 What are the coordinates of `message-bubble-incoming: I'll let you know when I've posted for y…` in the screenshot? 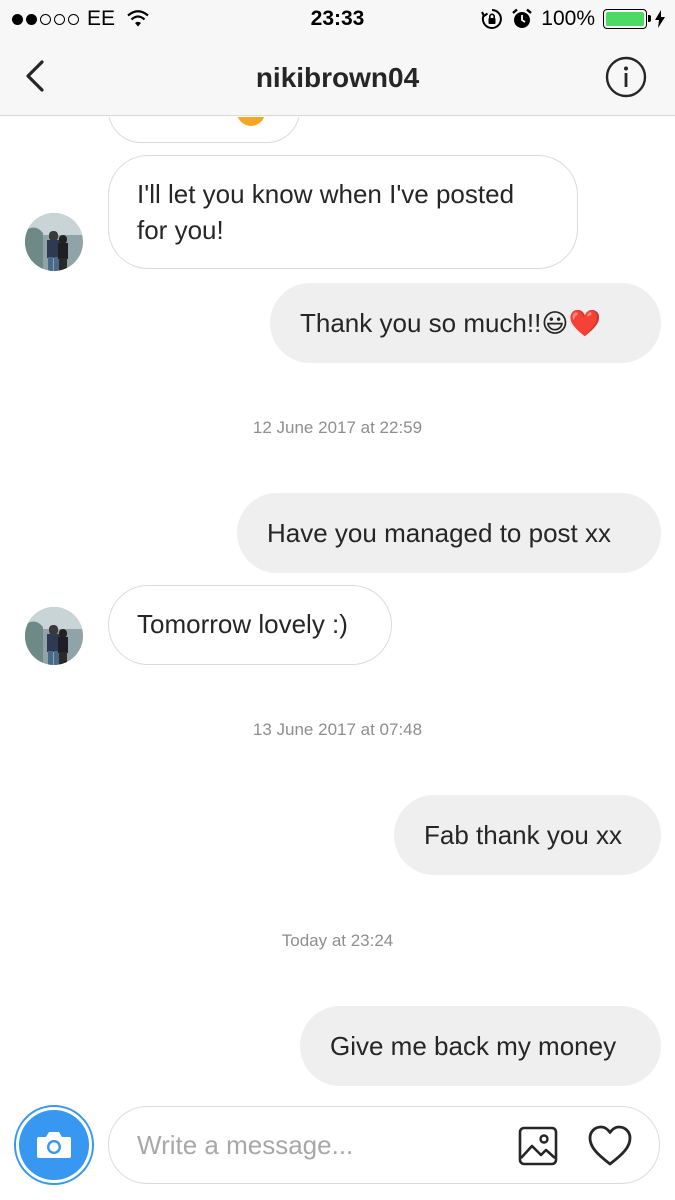 It's located at (343, 212).